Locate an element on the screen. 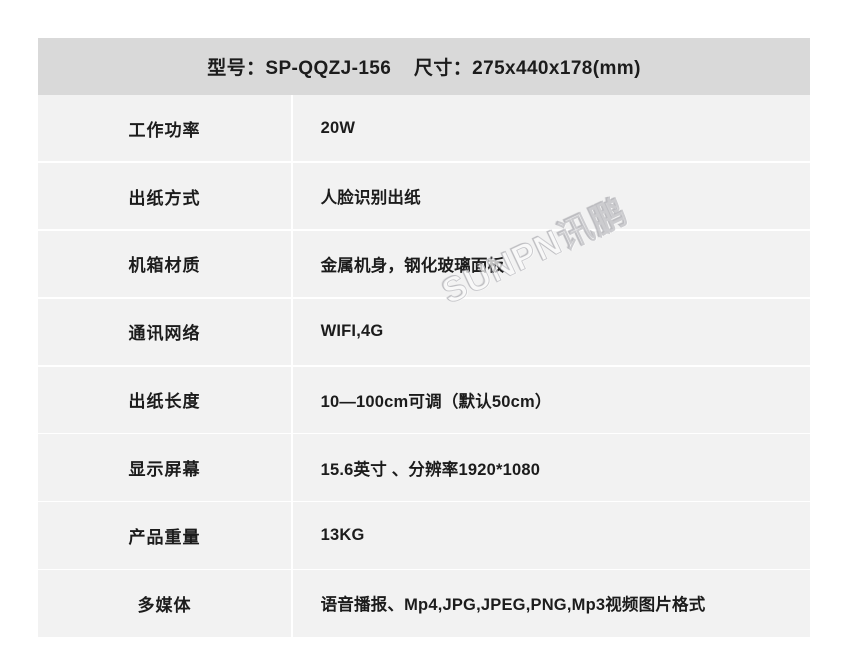 The width and height of the screenshot is (860, 662). spec-label: 多媒体 is located at coordinates (164, 605).